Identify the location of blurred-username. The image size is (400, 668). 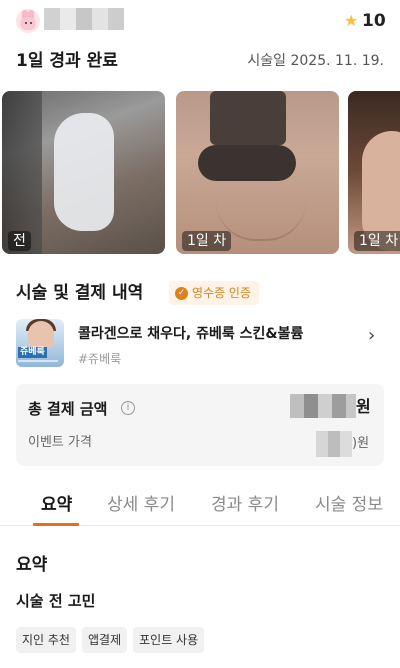
(84, 19).